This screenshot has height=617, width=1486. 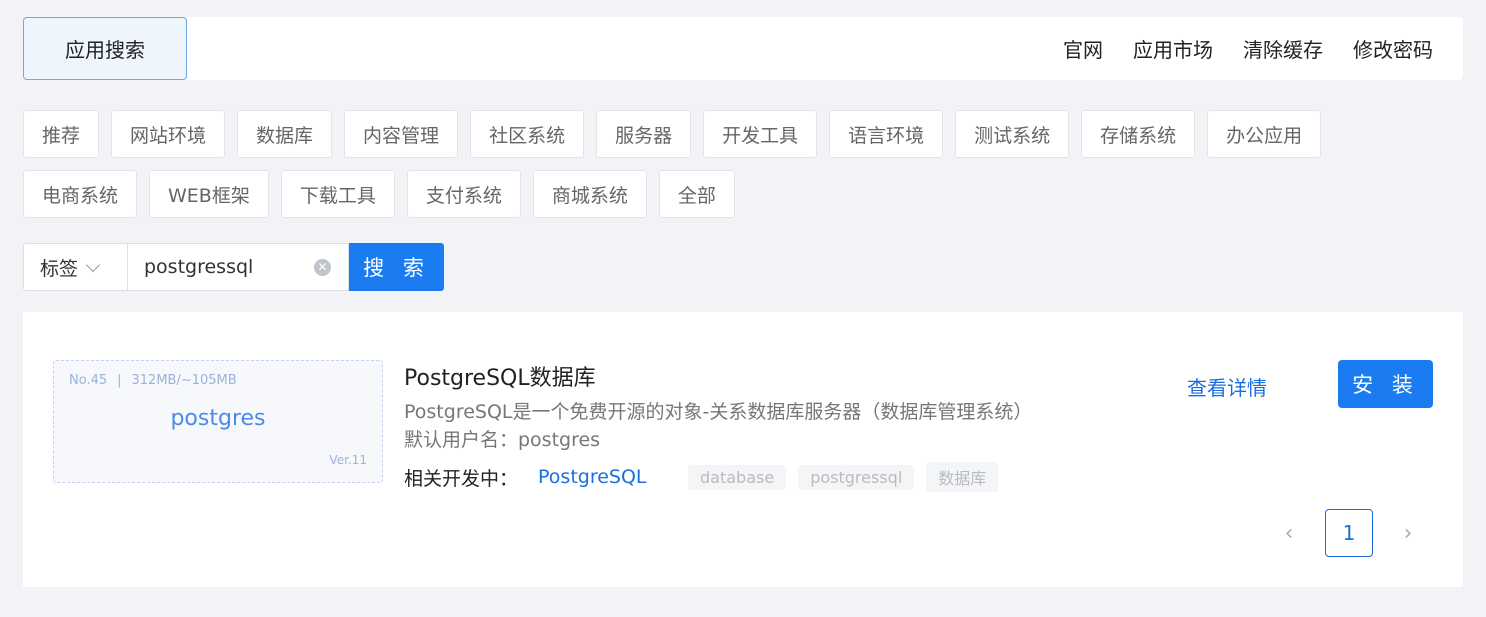 I want to click on clear-icon: ✕, so click(x=322, y=267).